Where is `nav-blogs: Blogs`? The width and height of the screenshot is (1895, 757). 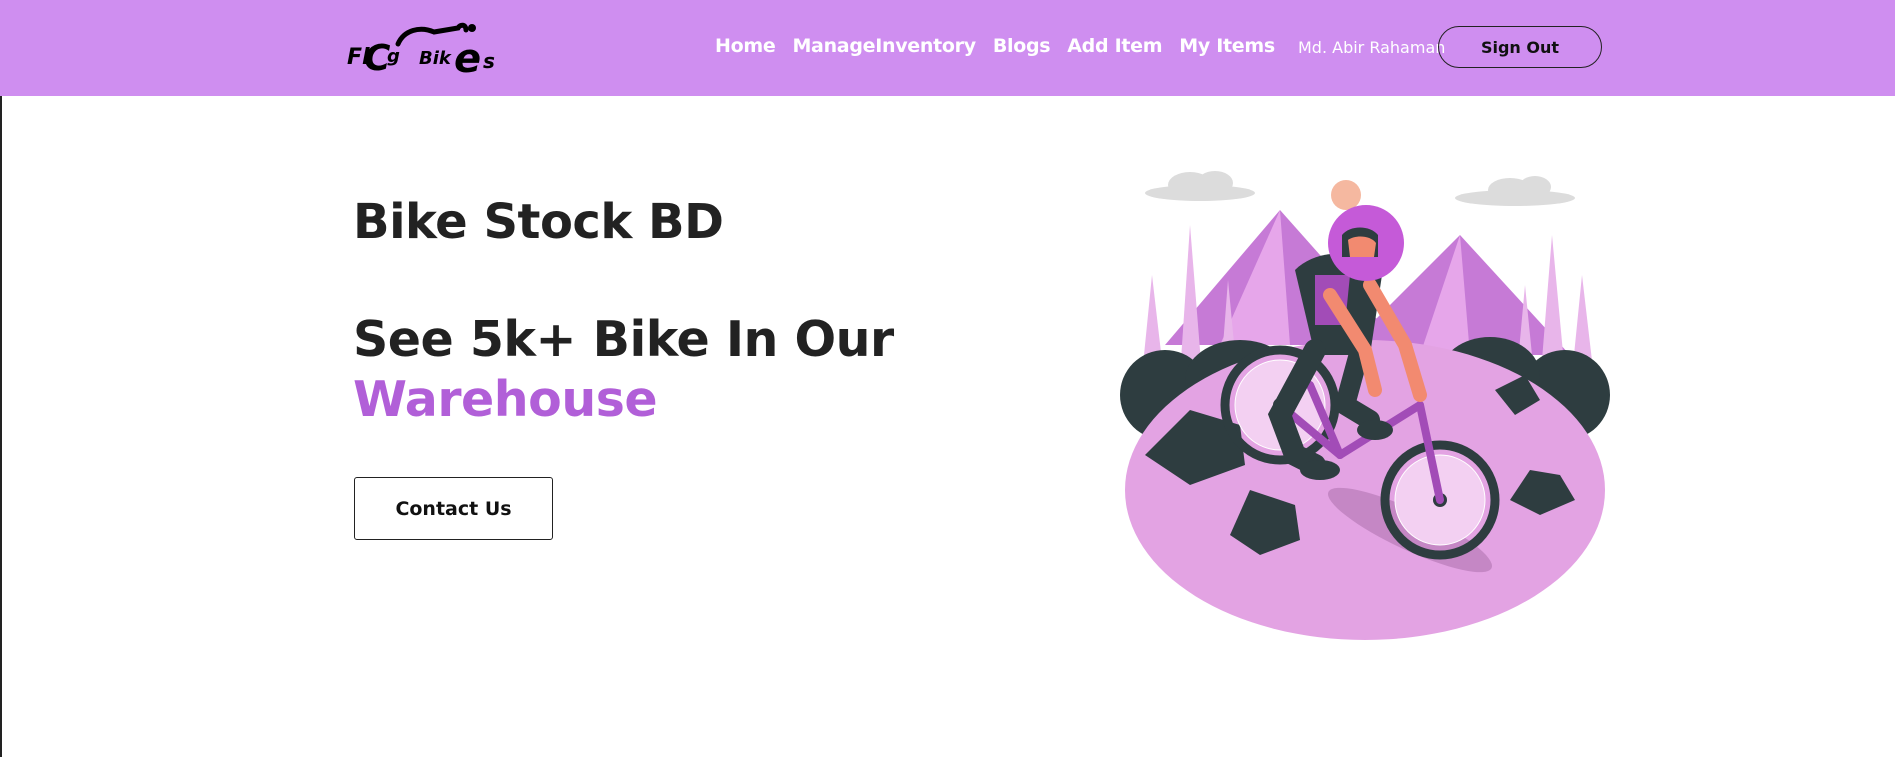 nav-blogs: Blogs is located at coordinates (1022, 46).